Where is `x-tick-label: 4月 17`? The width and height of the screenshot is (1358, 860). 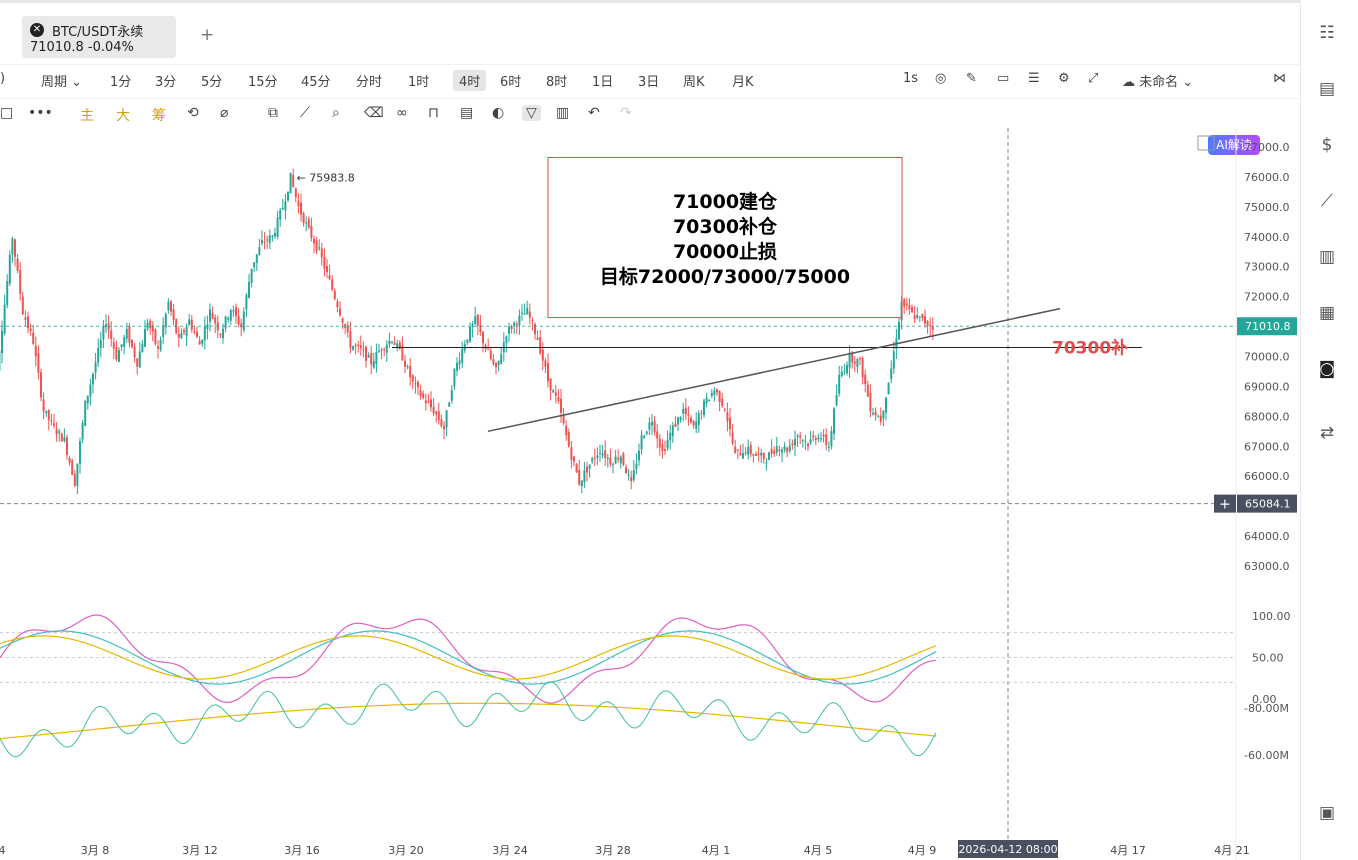
x-tick-label: 4月 17 is located at coordinates (1128, 850).